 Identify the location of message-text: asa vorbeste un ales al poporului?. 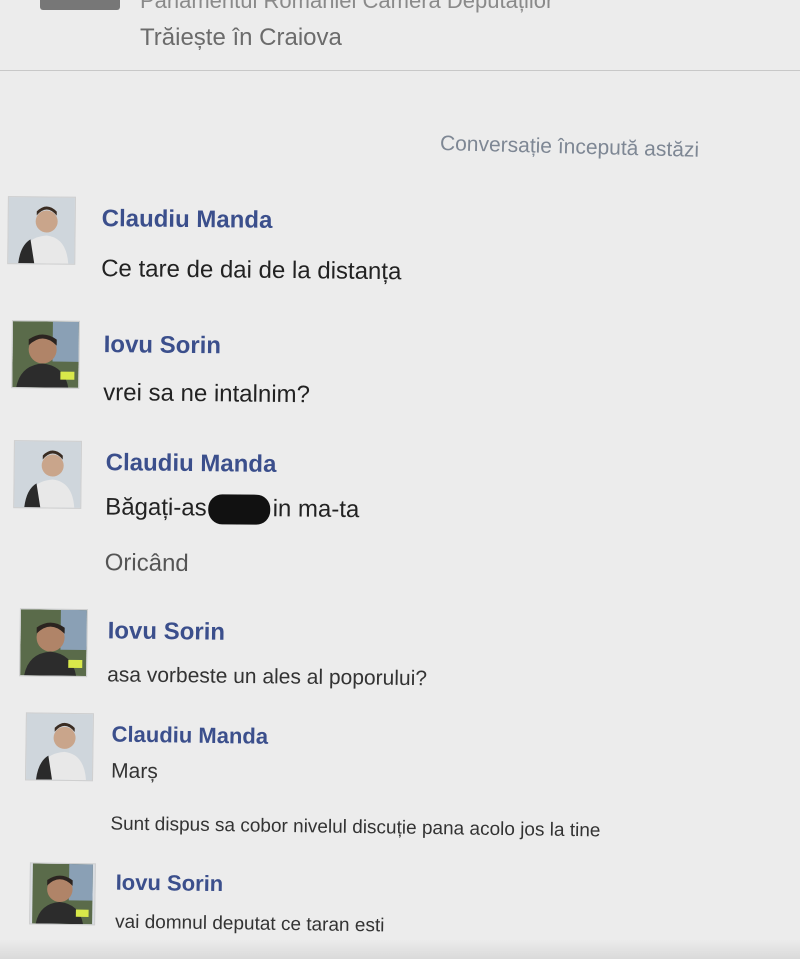
(267, 677).